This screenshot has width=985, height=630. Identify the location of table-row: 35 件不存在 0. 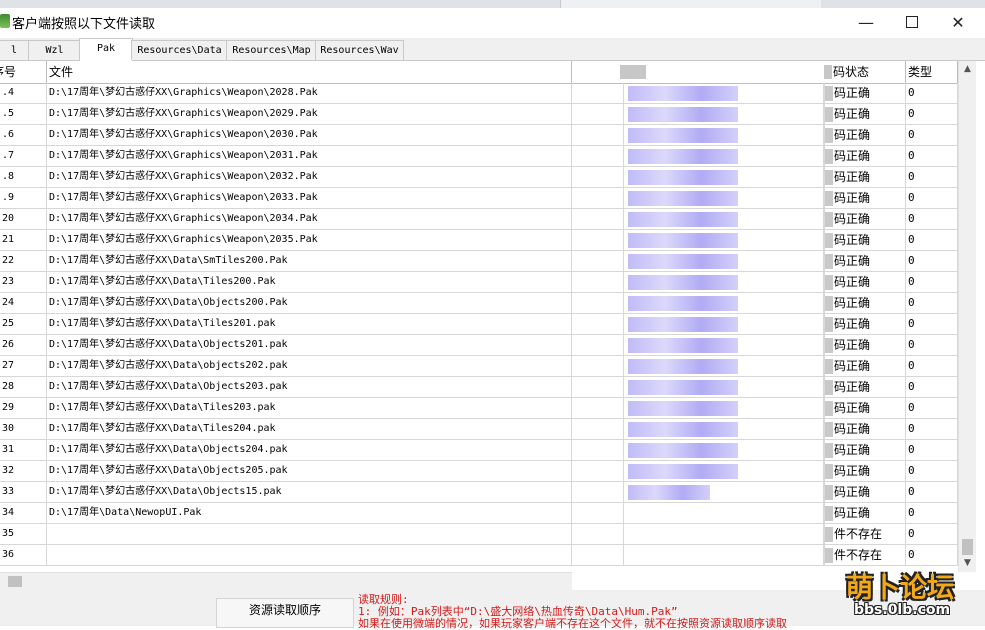
(479, 534).